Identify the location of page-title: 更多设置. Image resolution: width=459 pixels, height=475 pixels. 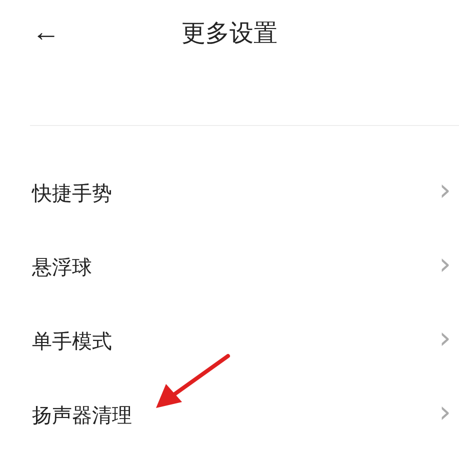
(230, 33).